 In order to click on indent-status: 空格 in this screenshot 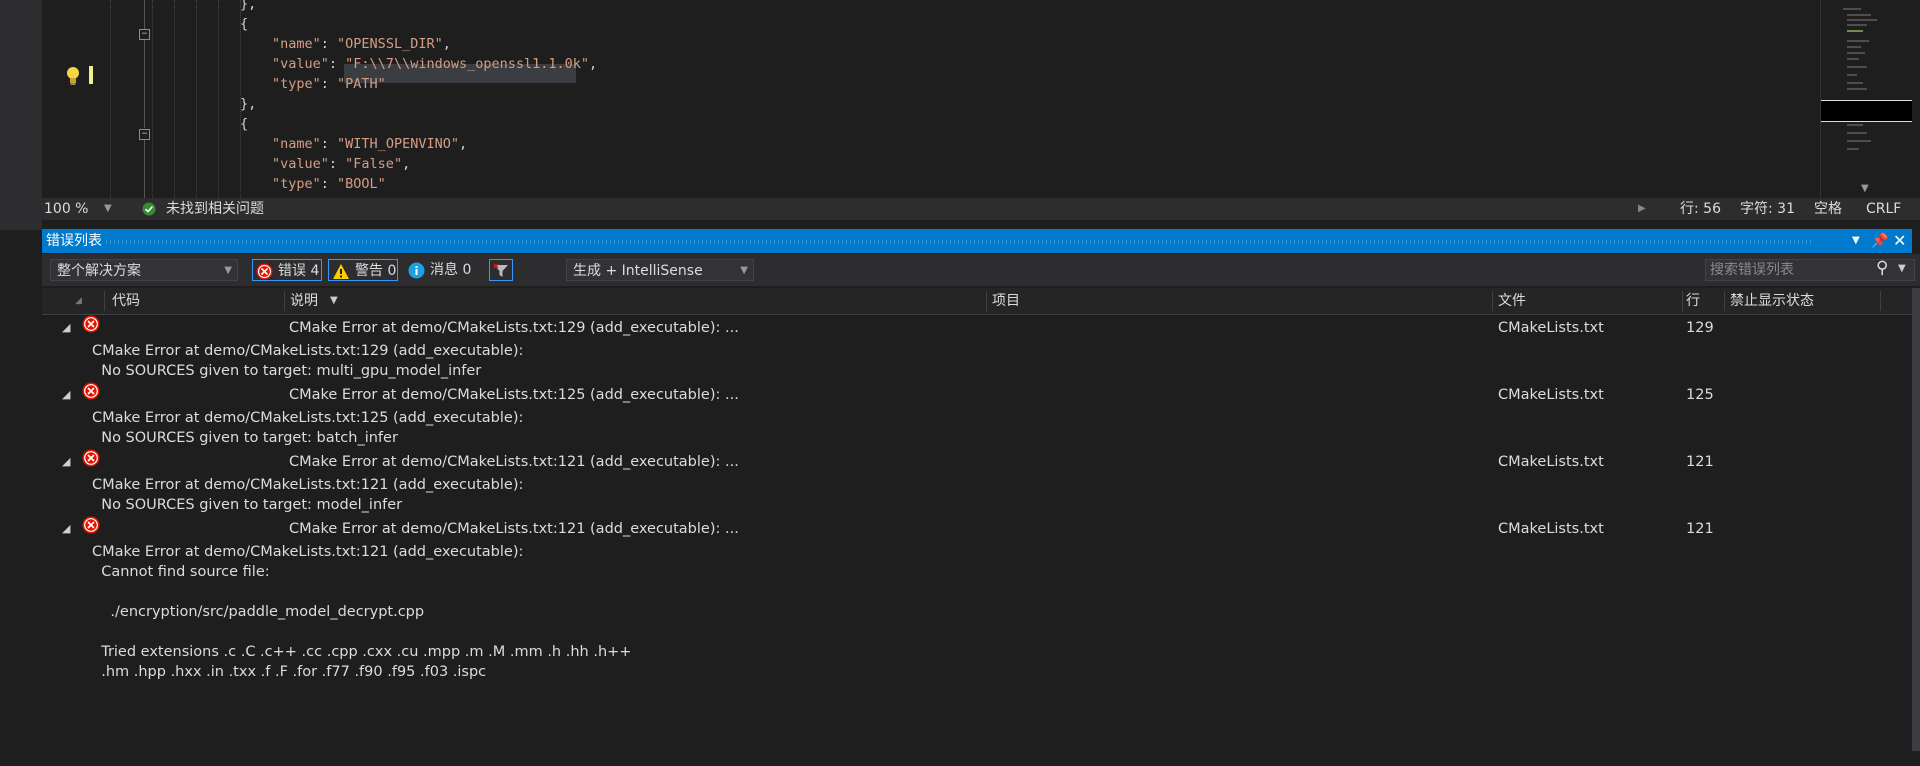, I will do `click(1828, 209)`.